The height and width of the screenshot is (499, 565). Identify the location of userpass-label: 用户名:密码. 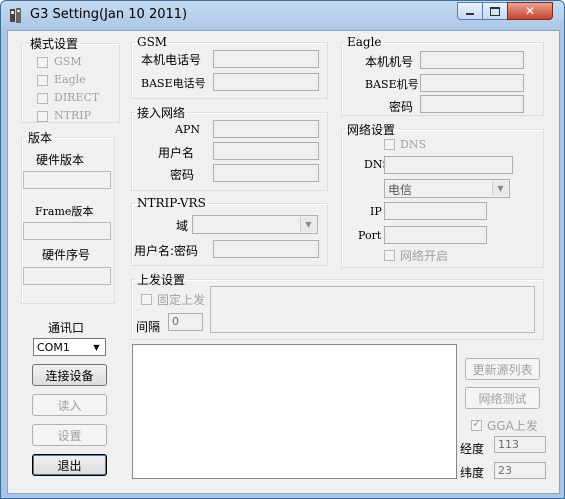
(166, 251).